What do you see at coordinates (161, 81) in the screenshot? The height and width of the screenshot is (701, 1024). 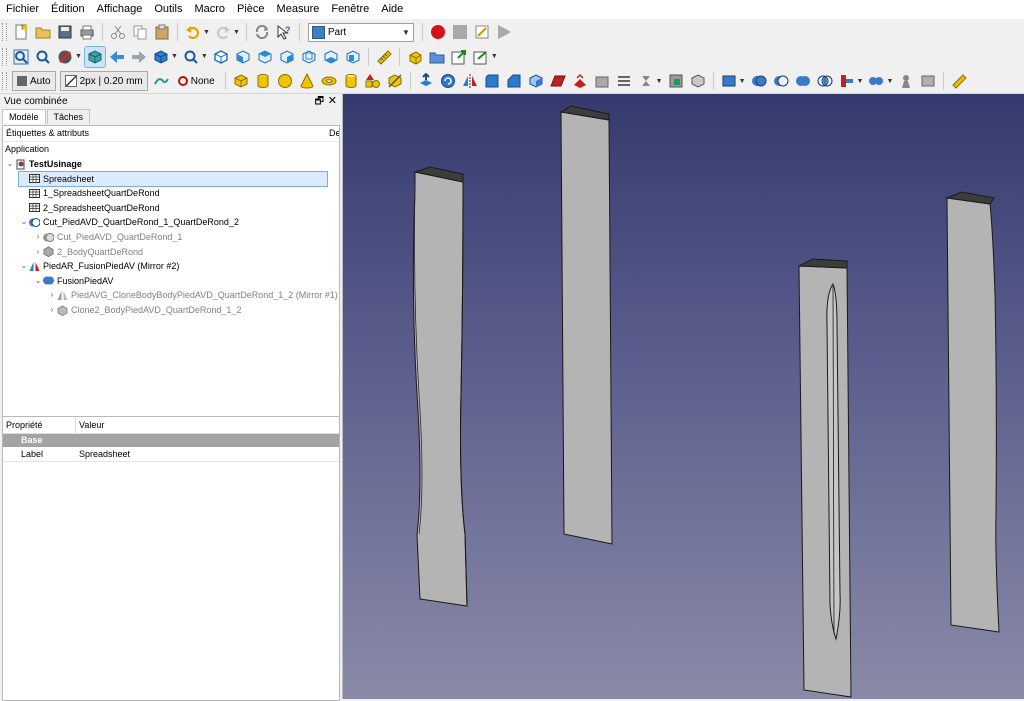 I see `sketch-curve-icon` at bounding box center [161, 81].